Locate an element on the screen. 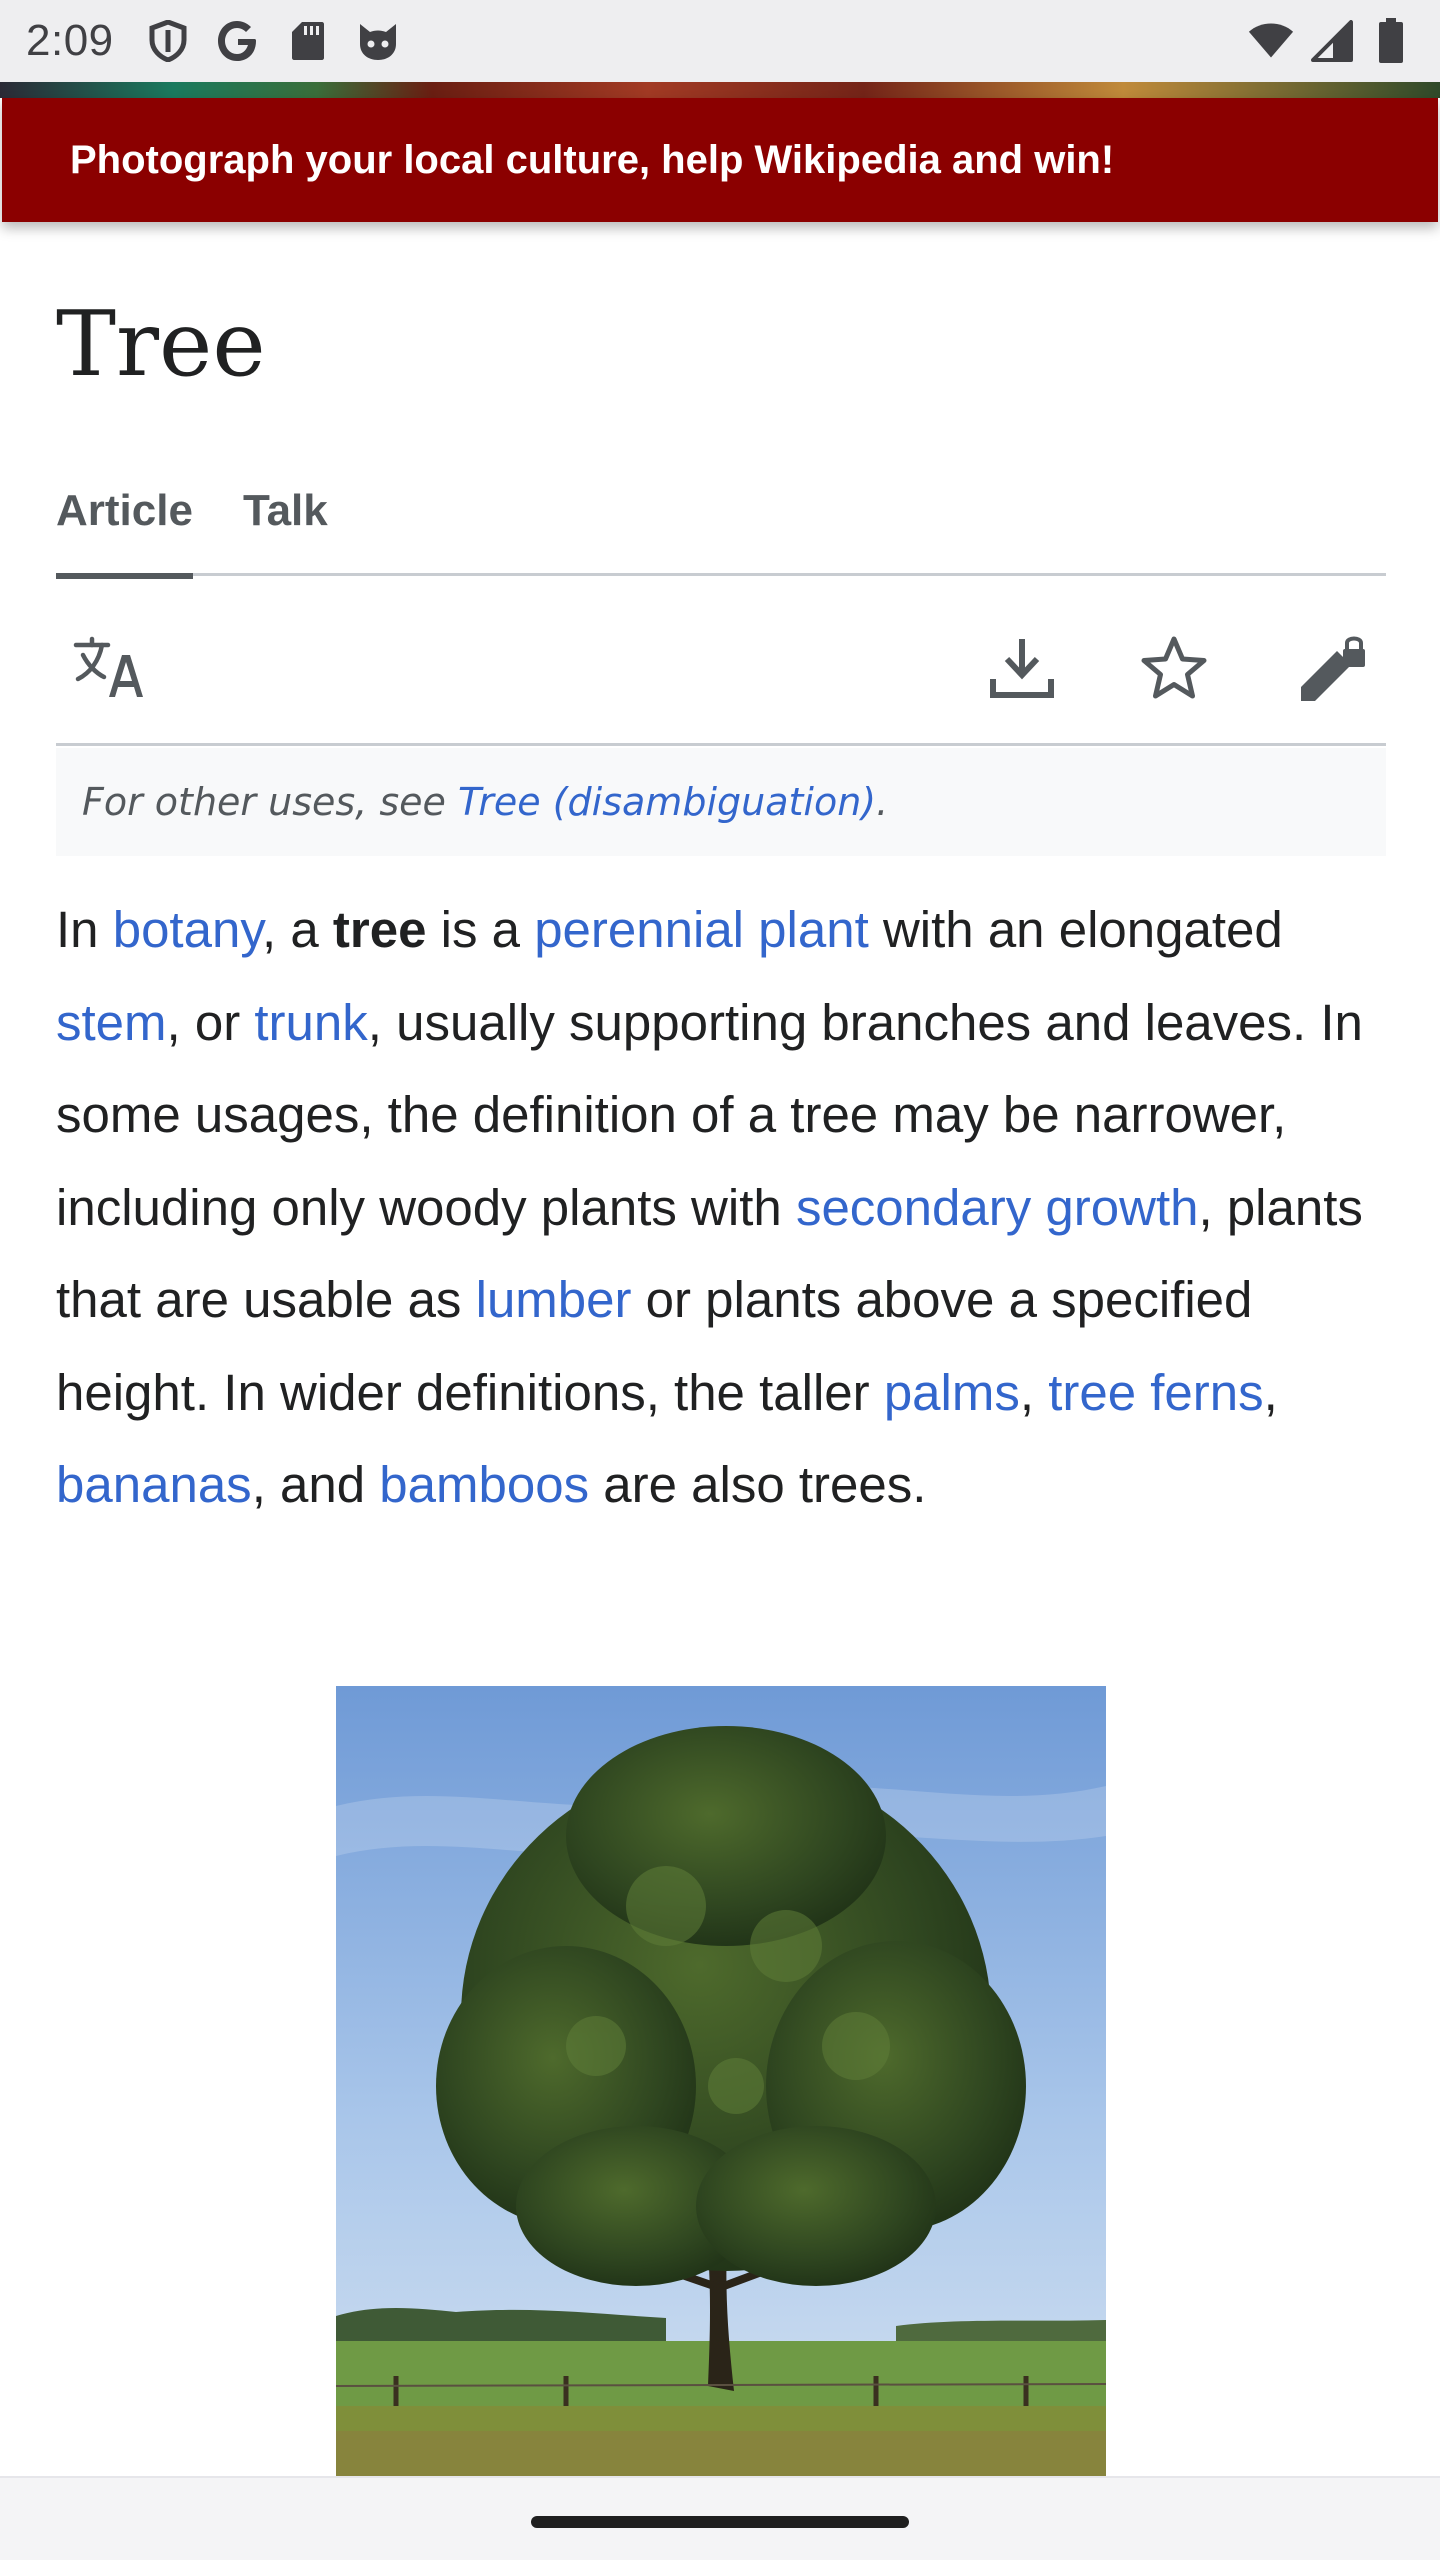 Image resolution: width=1440 pixels, height=2560 pixels. download-button is located at coordinates (1022, 670).